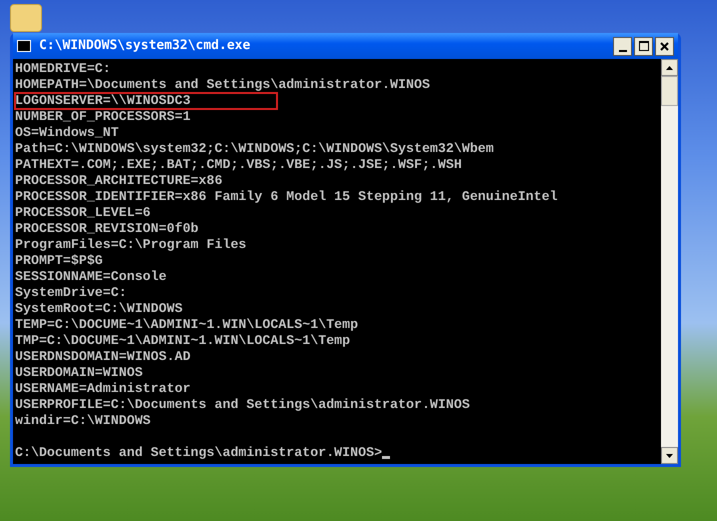 The width and height of the screenshot is (717, 521). Describe the element at coordinates (622, 46) in the screenshot. I see `minimize-button` at that location.